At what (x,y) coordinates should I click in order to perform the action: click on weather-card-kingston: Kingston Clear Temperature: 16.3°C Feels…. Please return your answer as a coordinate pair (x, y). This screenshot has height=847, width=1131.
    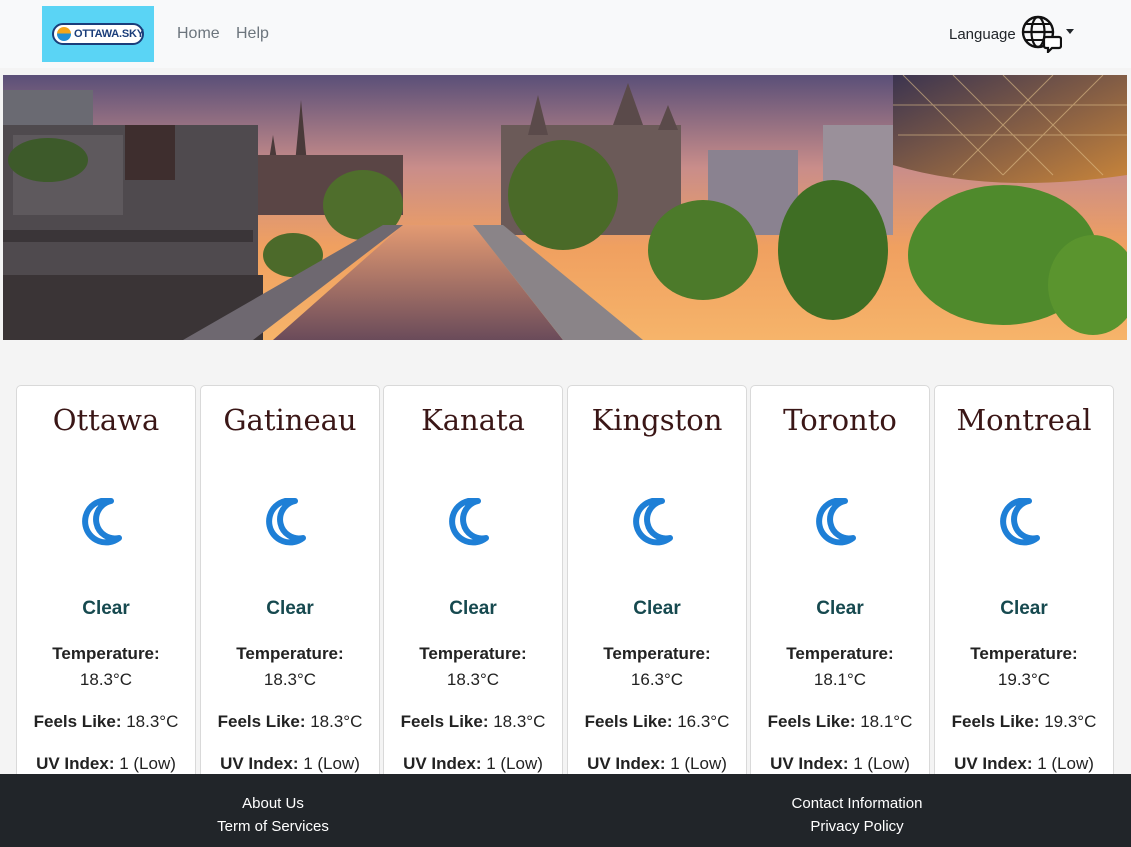
    Looking at the image, I should click on (657, 585).